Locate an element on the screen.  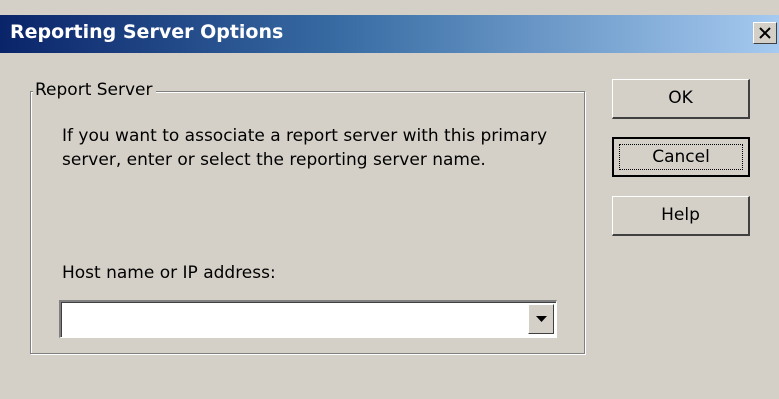
cancel-button-label: Cancel is located at coordinates (681, 157).